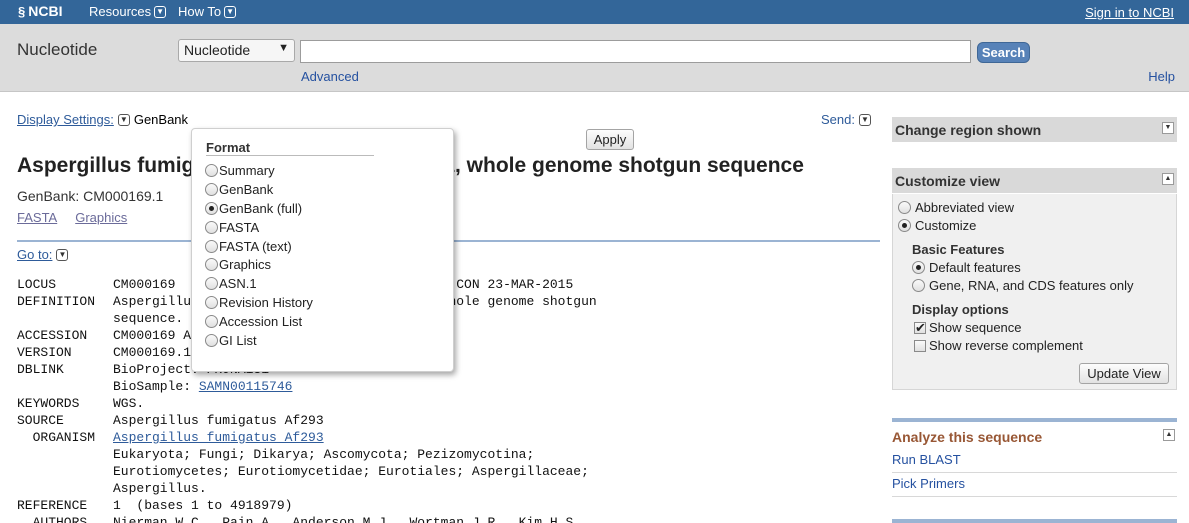  I want to click on advanced-search-link: Advanced, so click(330, 76).